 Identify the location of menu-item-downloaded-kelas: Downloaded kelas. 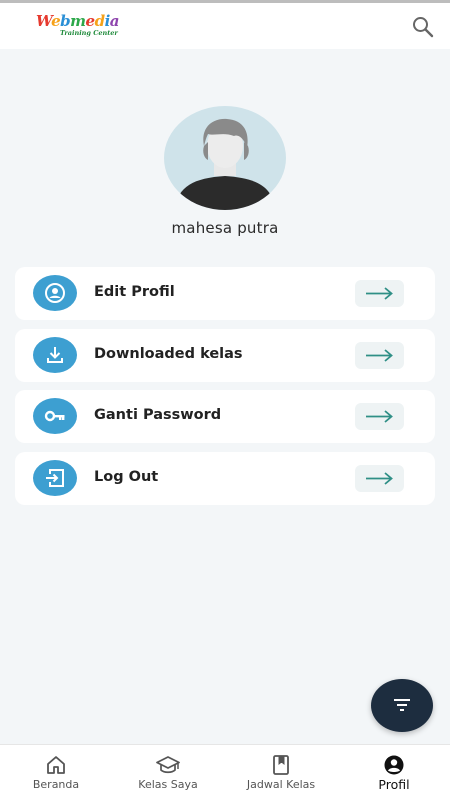
(225, 355).